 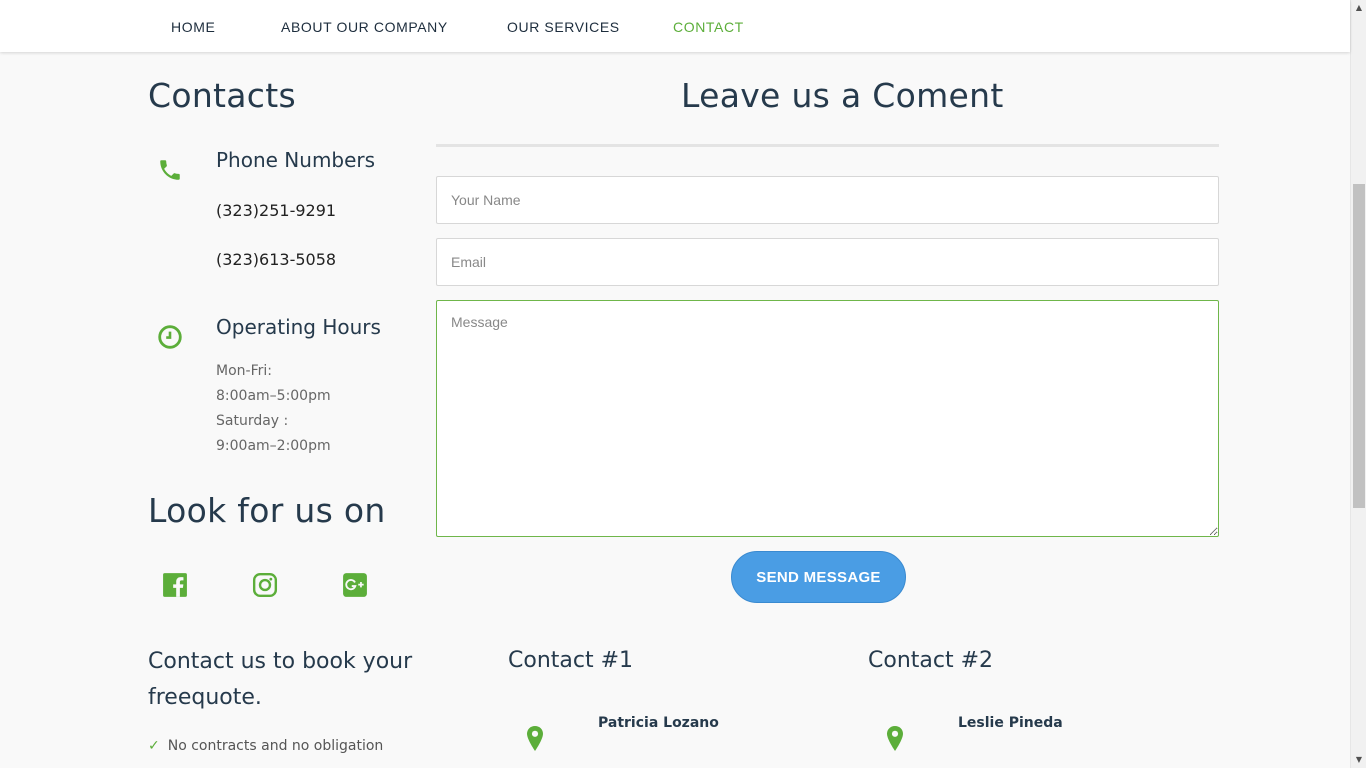 What do you see at coordinates (563, 27) in the screenshot?
I see `nav-services-link: OUR SERVICES` at bounding box center [563, 27].